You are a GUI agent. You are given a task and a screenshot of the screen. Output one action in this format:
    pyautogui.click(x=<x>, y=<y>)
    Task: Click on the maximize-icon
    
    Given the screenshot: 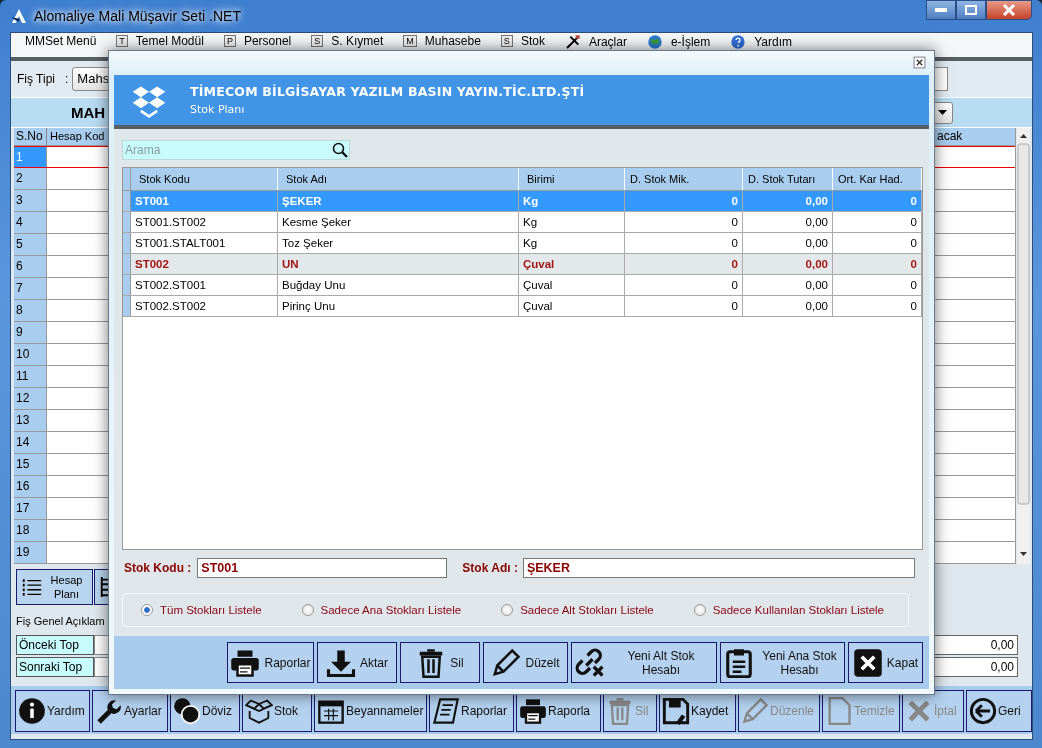 What is the action you would take?
    pyautogui.click(x=971, y=10)
    